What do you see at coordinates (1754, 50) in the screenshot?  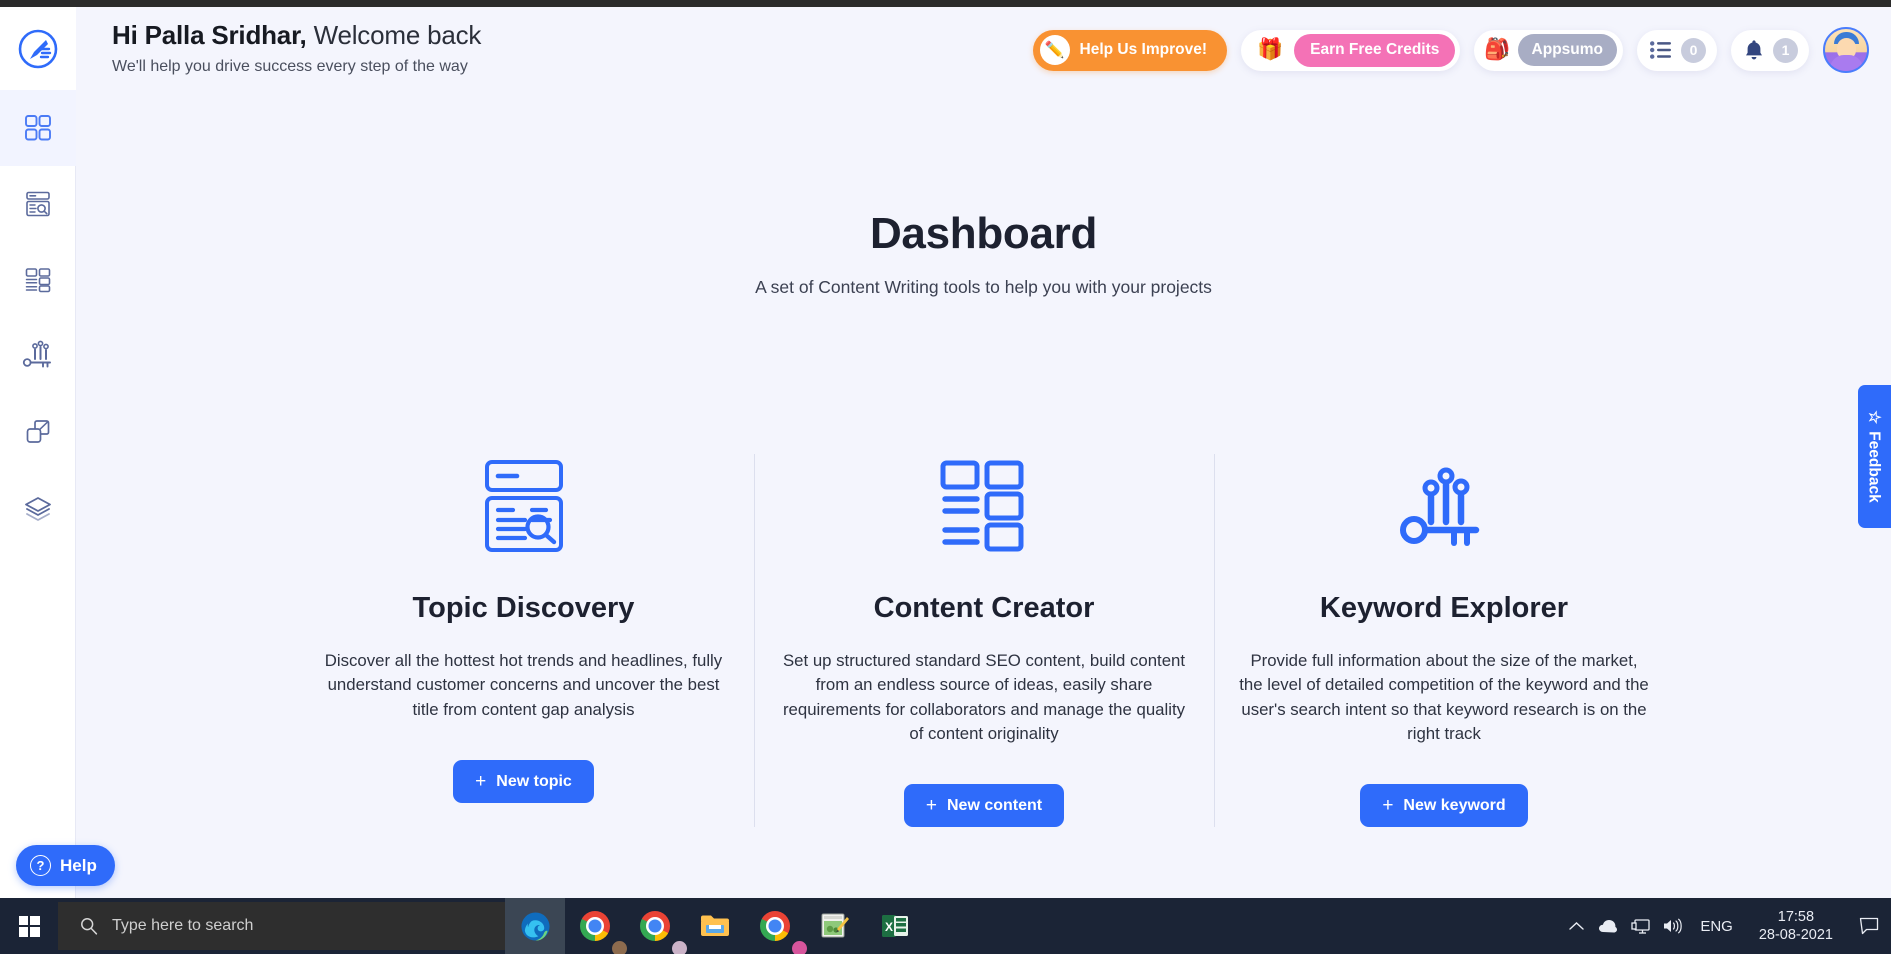 I see `bell-icon` at bounding box center [1754, 50].